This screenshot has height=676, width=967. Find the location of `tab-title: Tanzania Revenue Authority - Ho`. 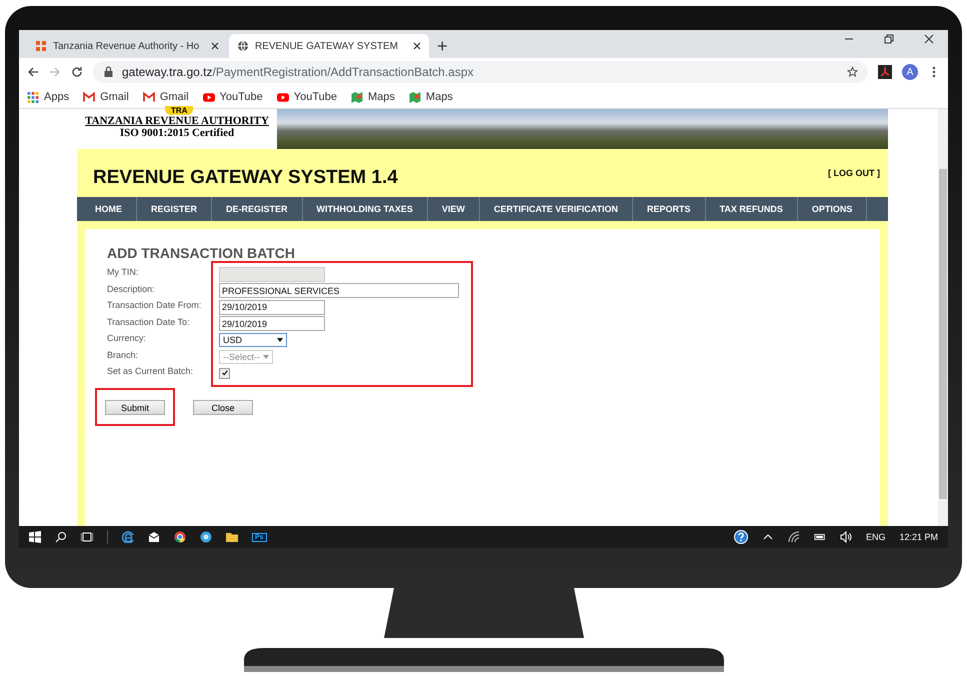

tab-title: Tanzania Revenue Authority - Ho is located at coordinates (126, 46).